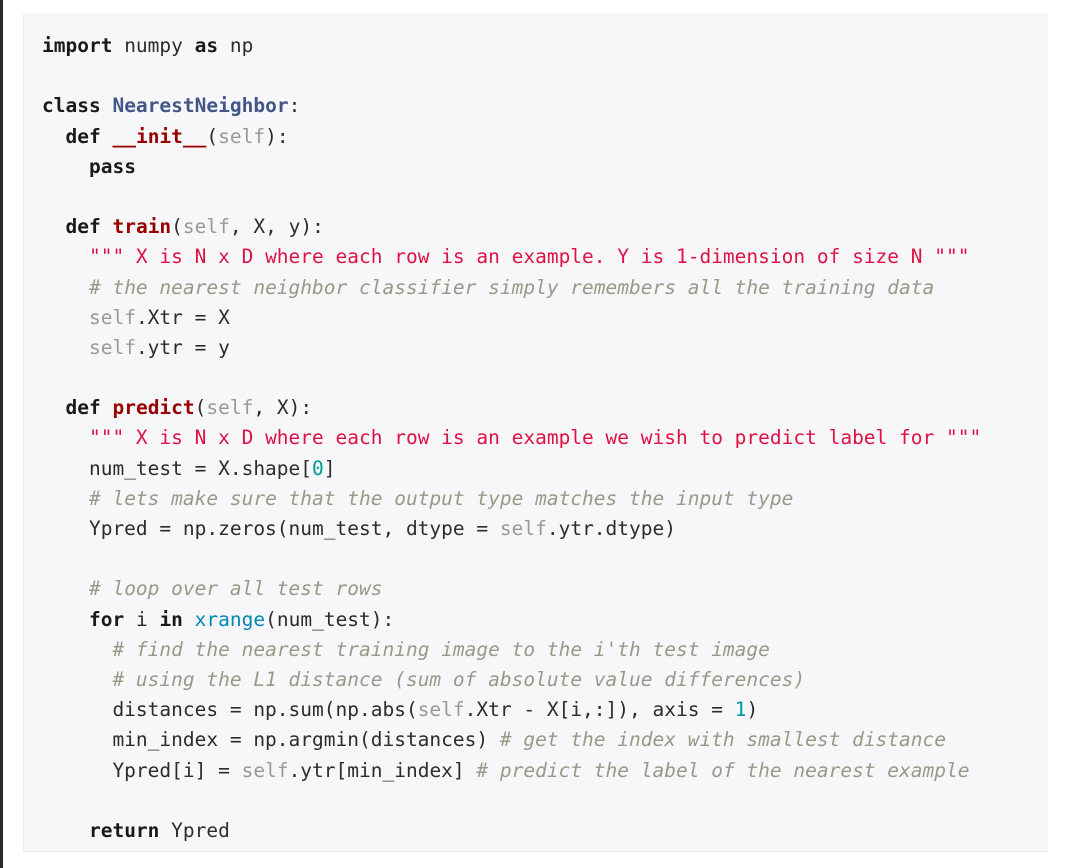  What do you see at coordinates (511, 469) in the screenshot?
I see `code-line: num_test = X.shape[0]` at bounding box center [511, 469].